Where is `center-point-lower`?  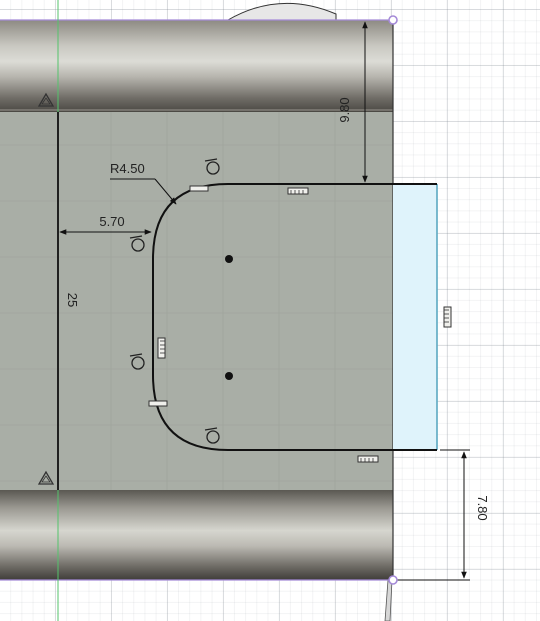 center-point-lower is located at coordinates (229, 376).